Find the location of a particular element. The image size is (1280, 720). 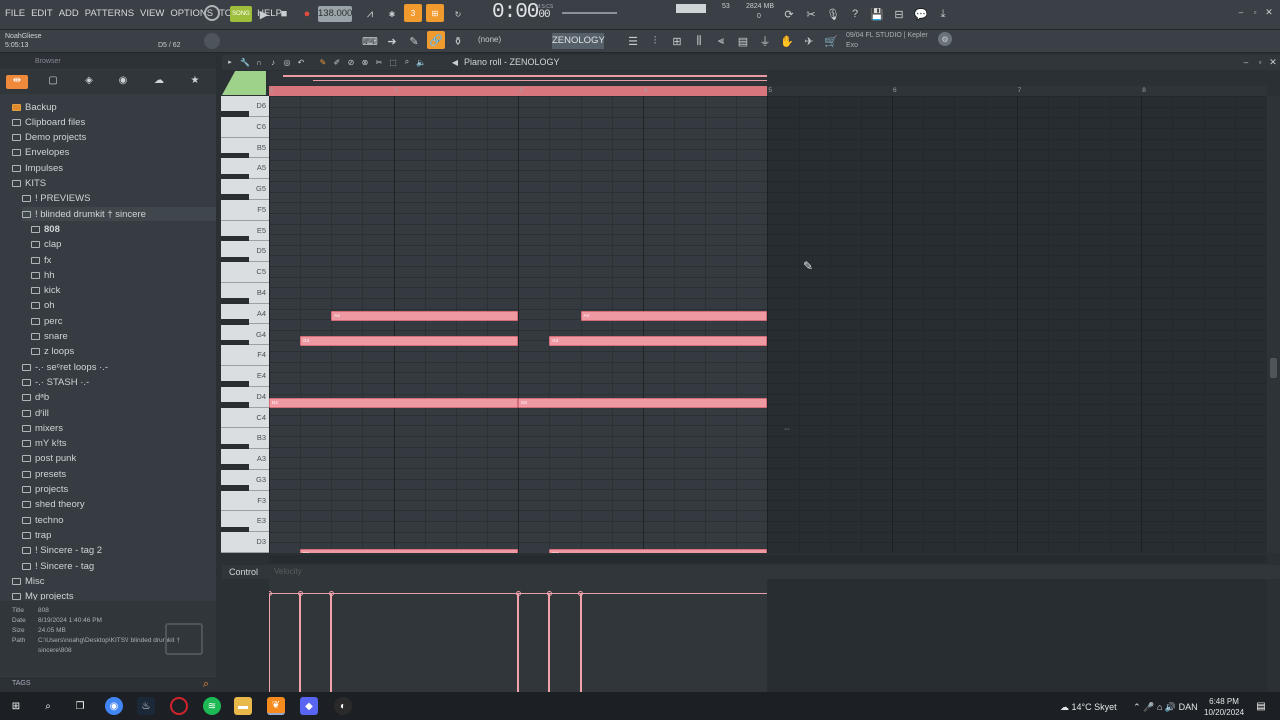

scroll-thumb is located at coordinates (1273, 368).